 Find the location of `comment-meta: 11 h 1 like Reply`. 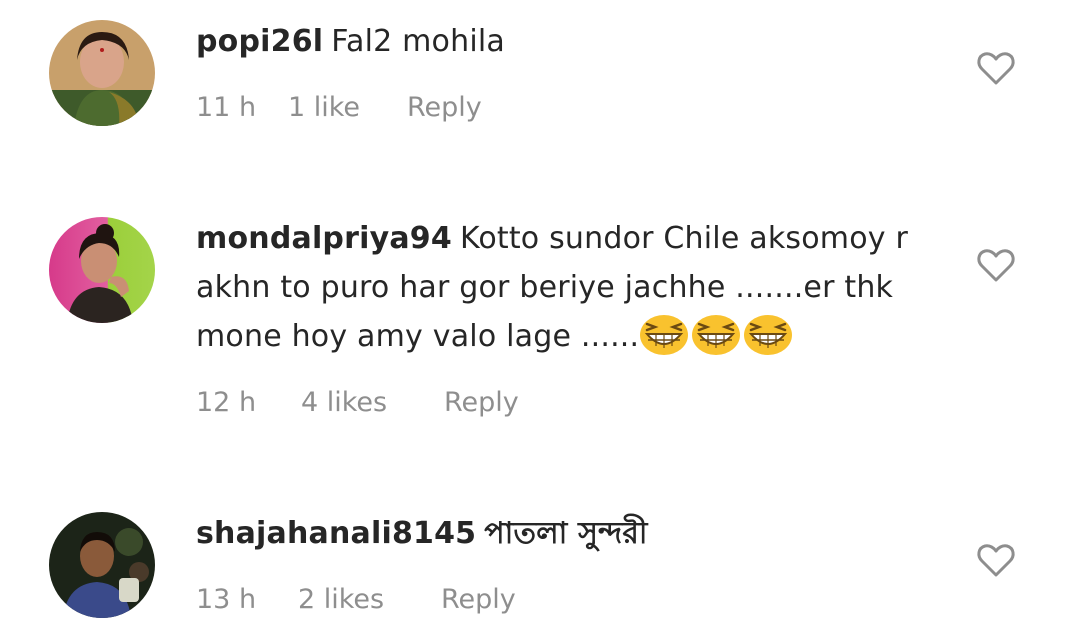

comment-meta: 11 h 1 like Reply is located at coordinates (339, 107).